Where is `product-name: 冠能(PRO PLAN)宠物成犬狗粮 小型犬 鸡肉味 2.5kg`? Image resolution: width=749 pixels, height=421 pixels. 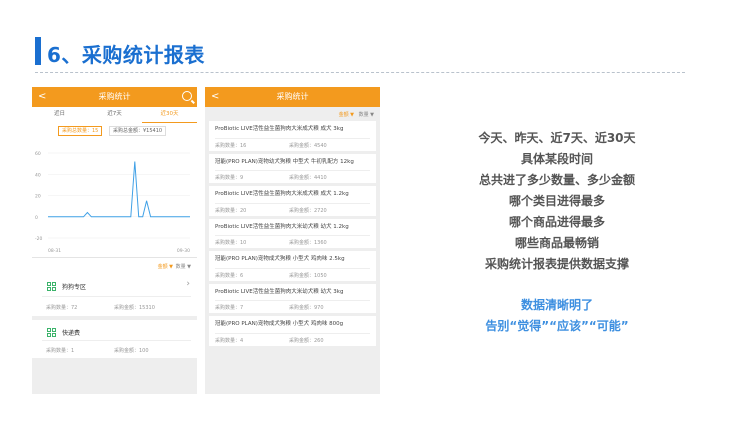 product-name: 冠能(PRO PLAN)宠物成犬狗粮 小型犬 鸡肉味 2.5kg is located at coordinates (280, 259).